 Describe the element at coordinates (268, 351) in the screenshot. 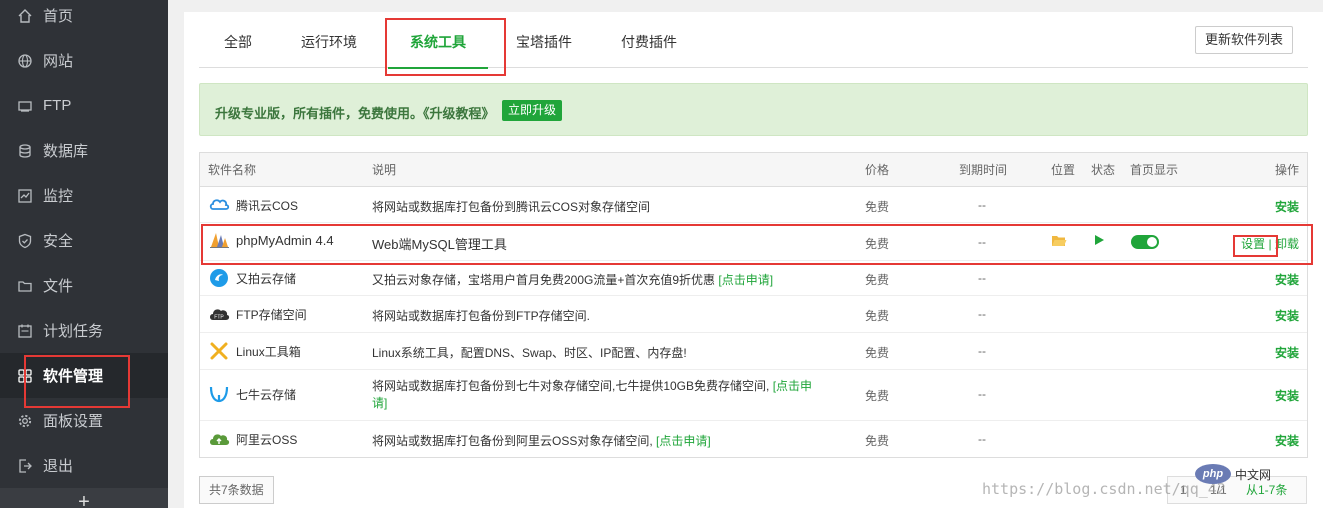

I see `software-name: Linux工具箱` at that location.